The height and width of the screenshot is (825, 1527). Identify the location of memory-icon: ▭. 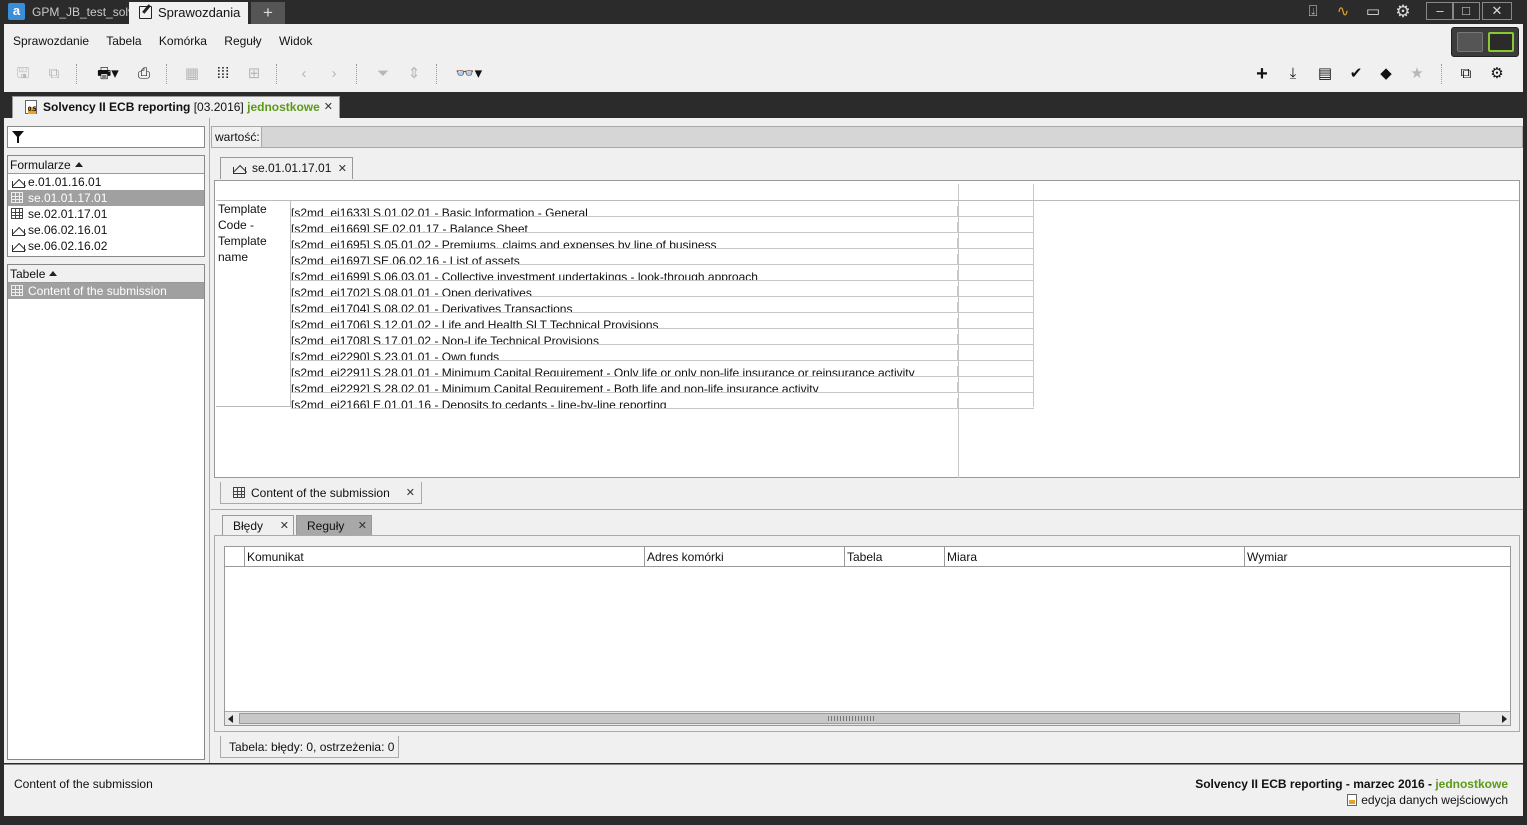
(1373, 12).